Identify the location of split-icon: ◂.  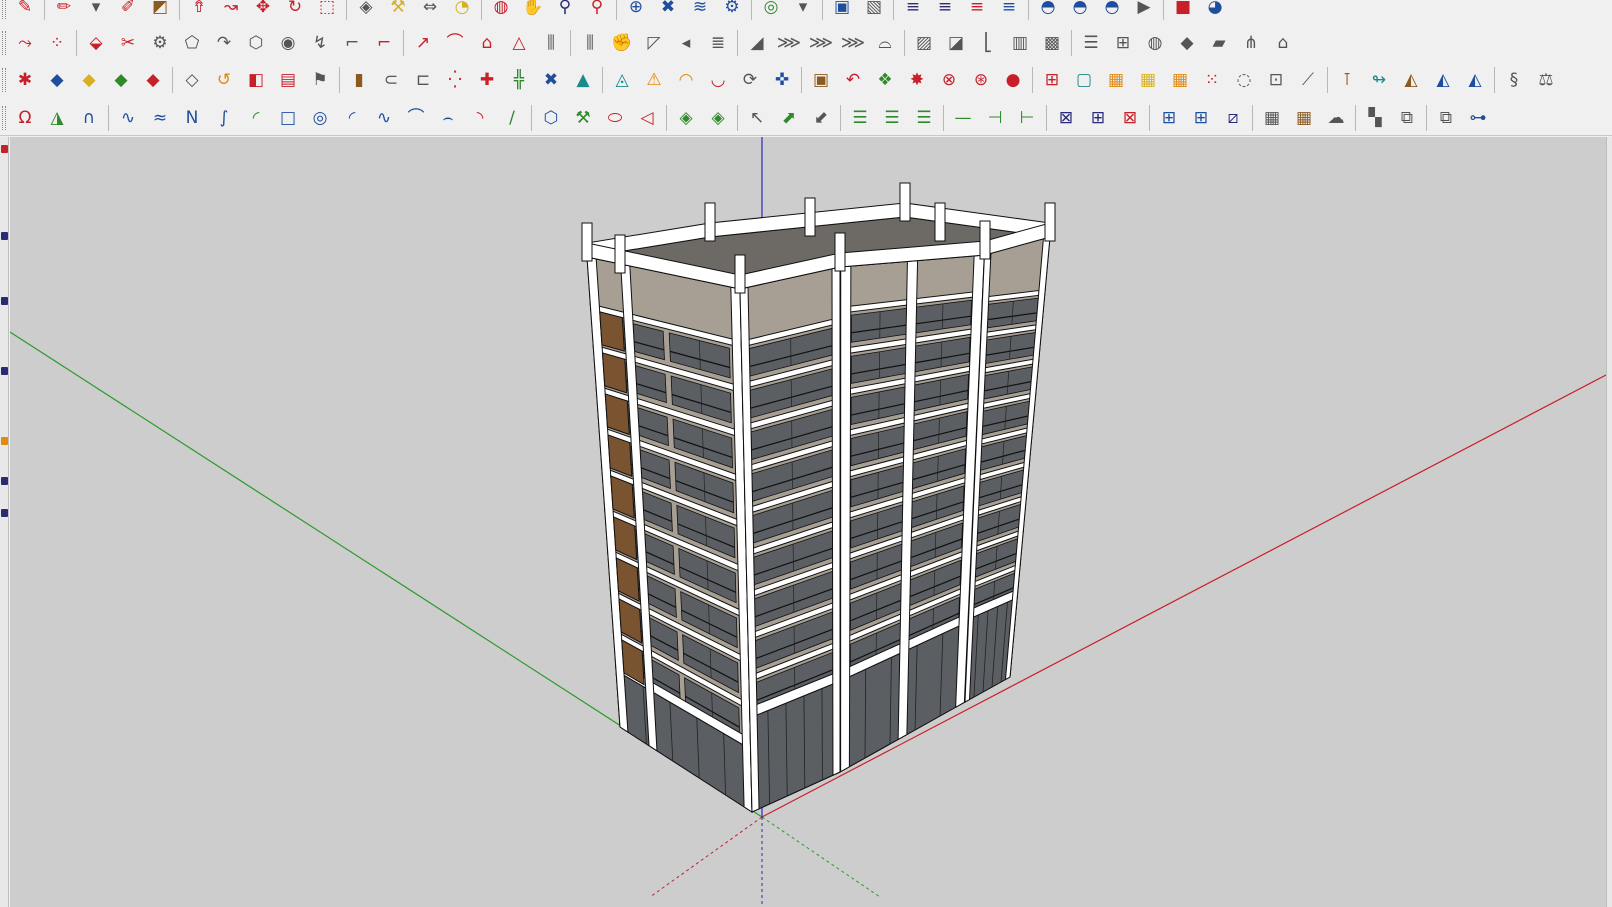
(686, 43).